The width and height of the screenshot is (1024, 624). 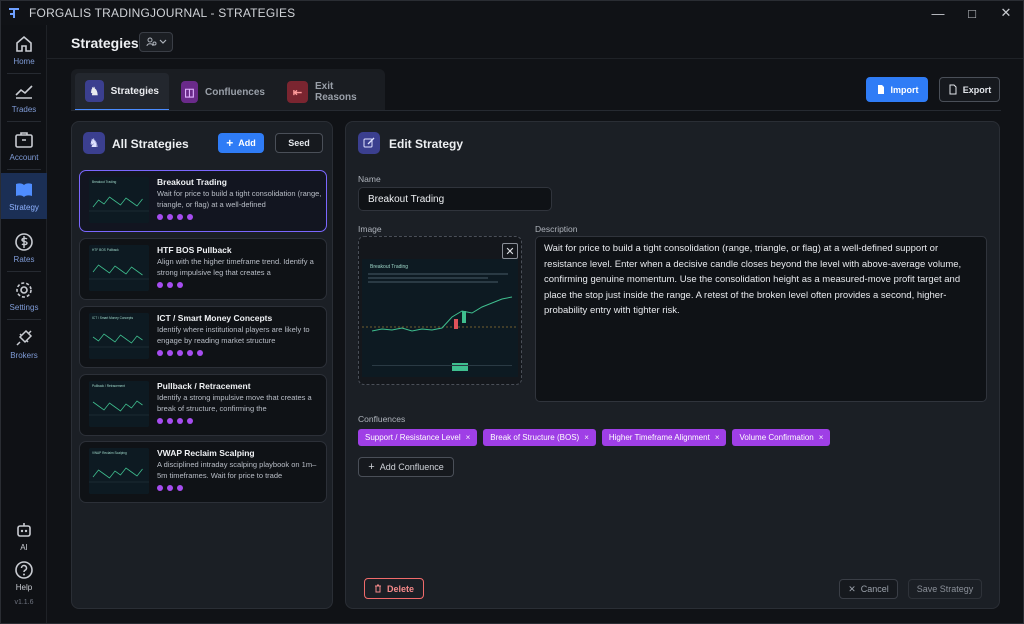 I want to click on panel-title: Edit Strategy, so click(x=426, y=144).